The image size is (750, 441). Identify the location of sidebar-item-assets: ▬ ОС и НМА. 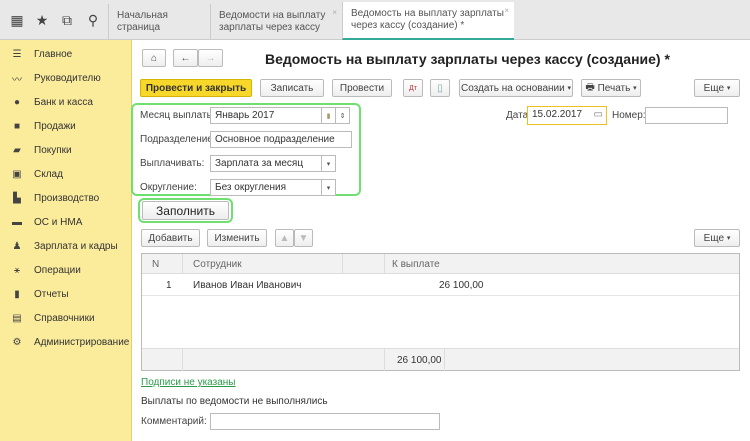
(46, 222).